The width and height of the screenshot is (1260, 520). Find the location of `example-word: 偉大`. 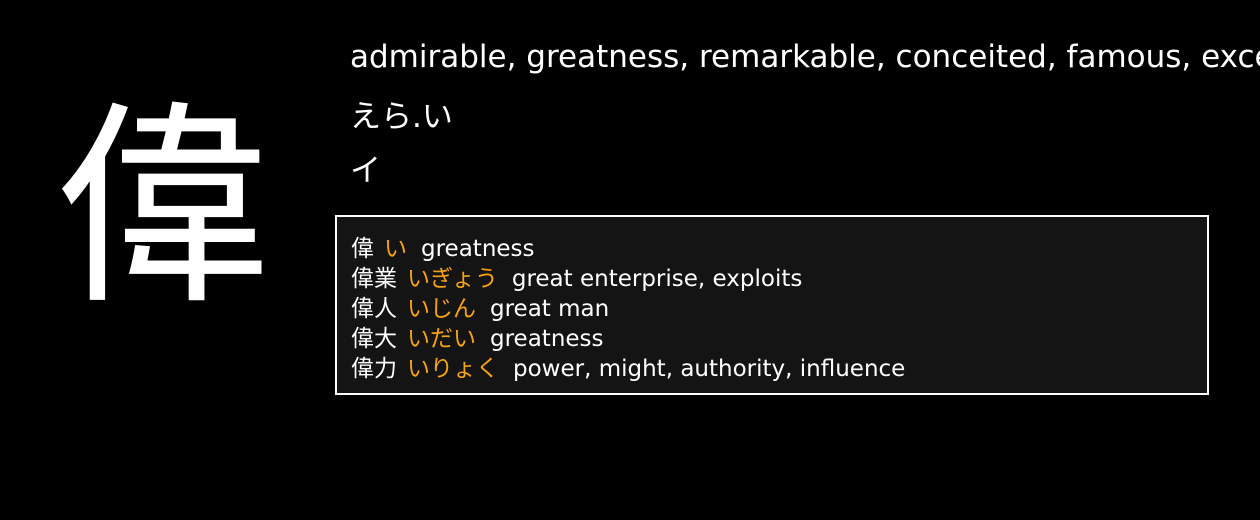

example-word: 偉大 is located at coordinates (374, 339).